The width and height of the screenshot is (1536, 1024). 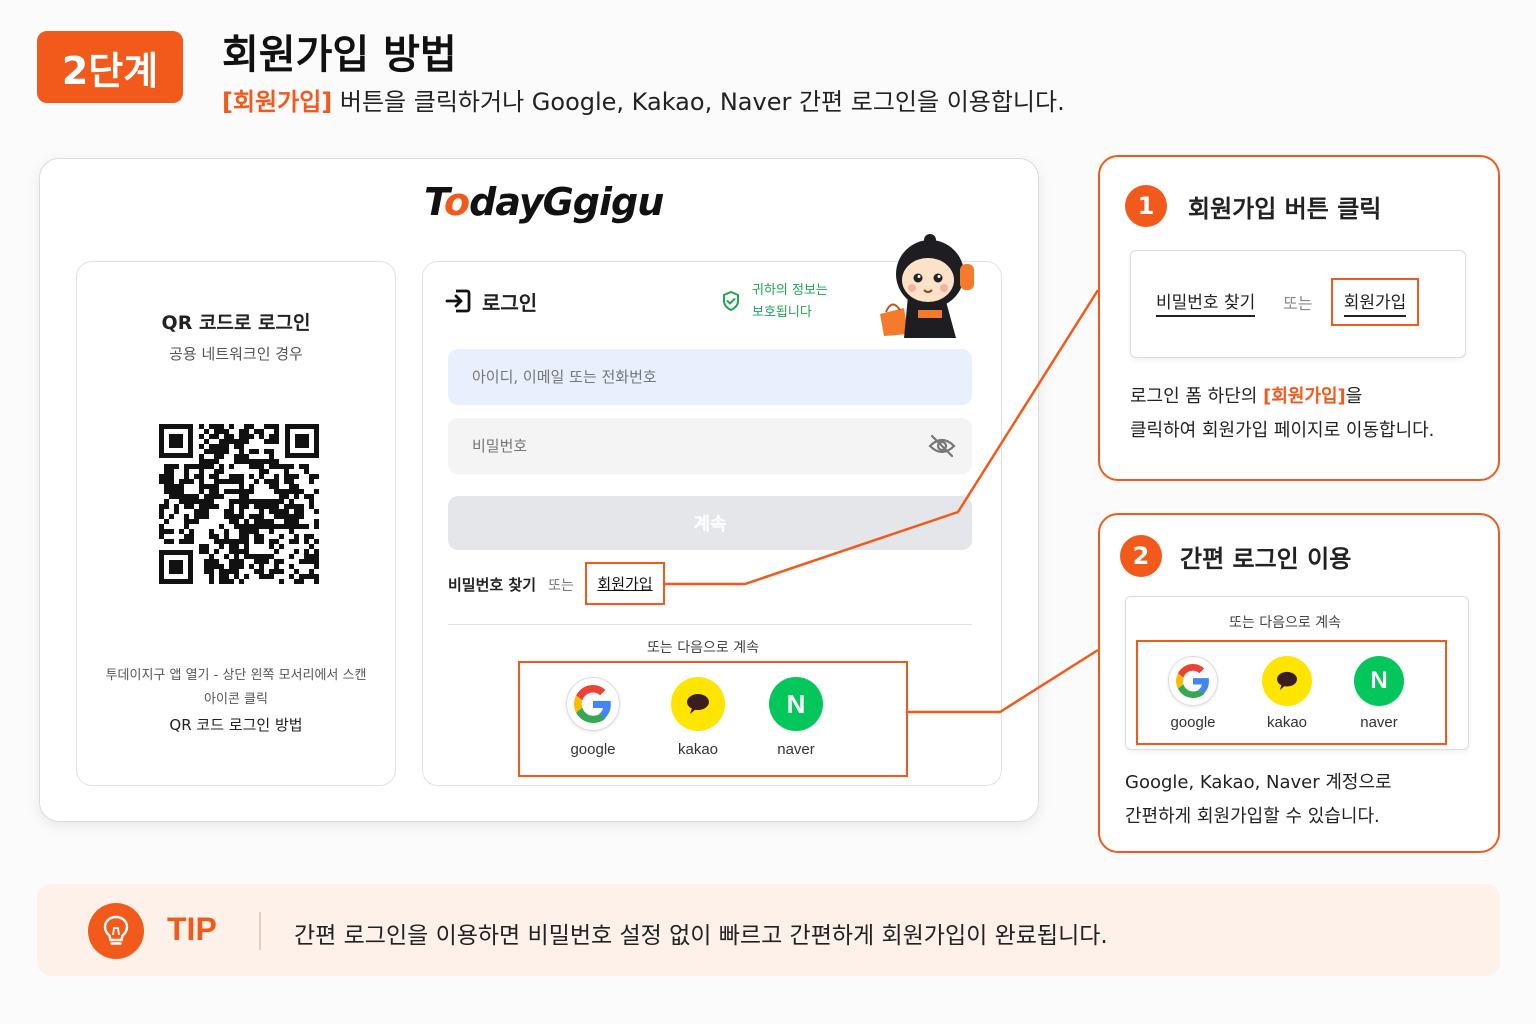 What do you see at coordinates (236, 688) in the screenshot?
I see `qr-instructions: 투데이지구 앱 열기 - 상단 왼쪽 모서리에서 스캔아이콘 클릭` at bounding box center [236, 688].